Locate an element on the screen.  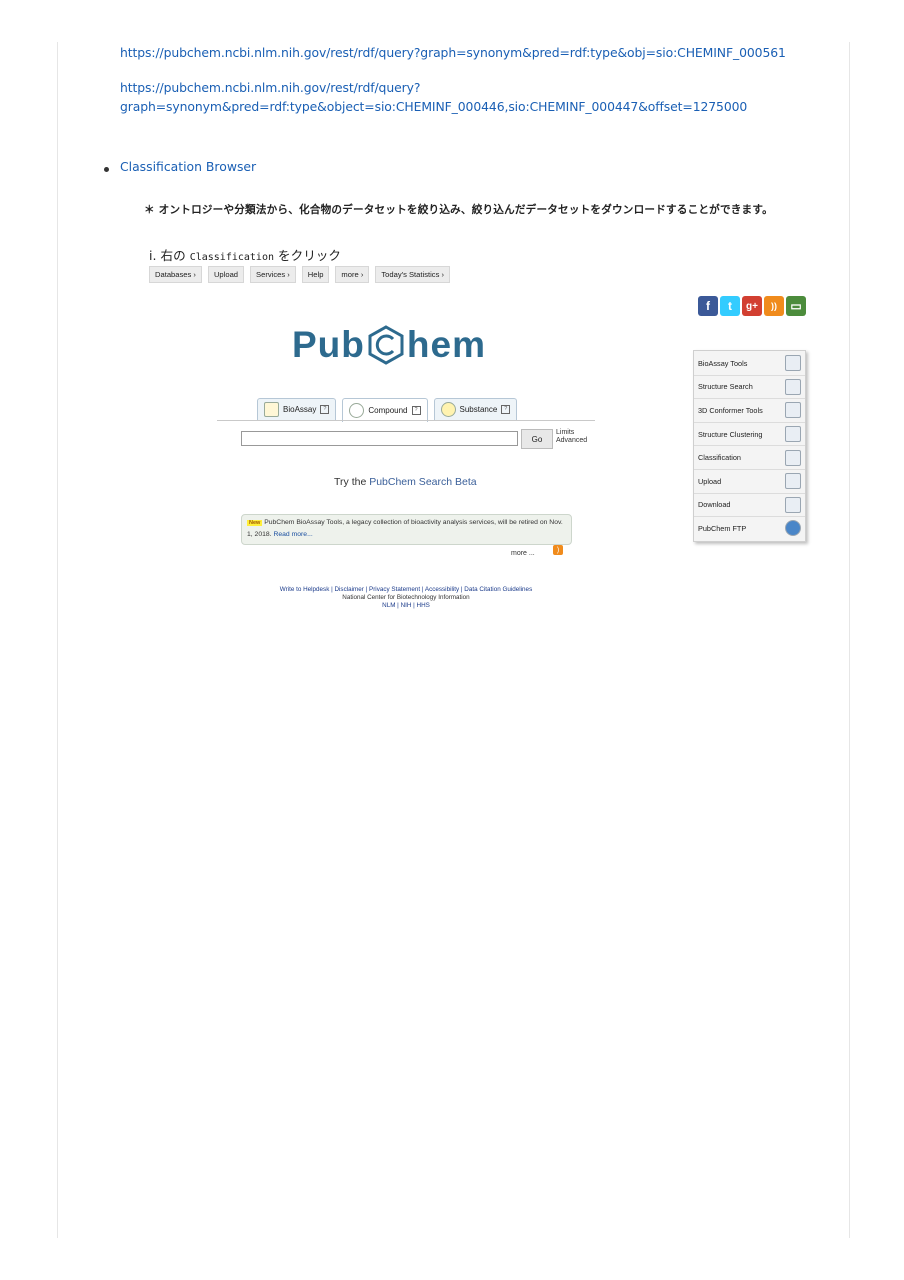
nav-upload: Upload is located at coordinates (226, 274).